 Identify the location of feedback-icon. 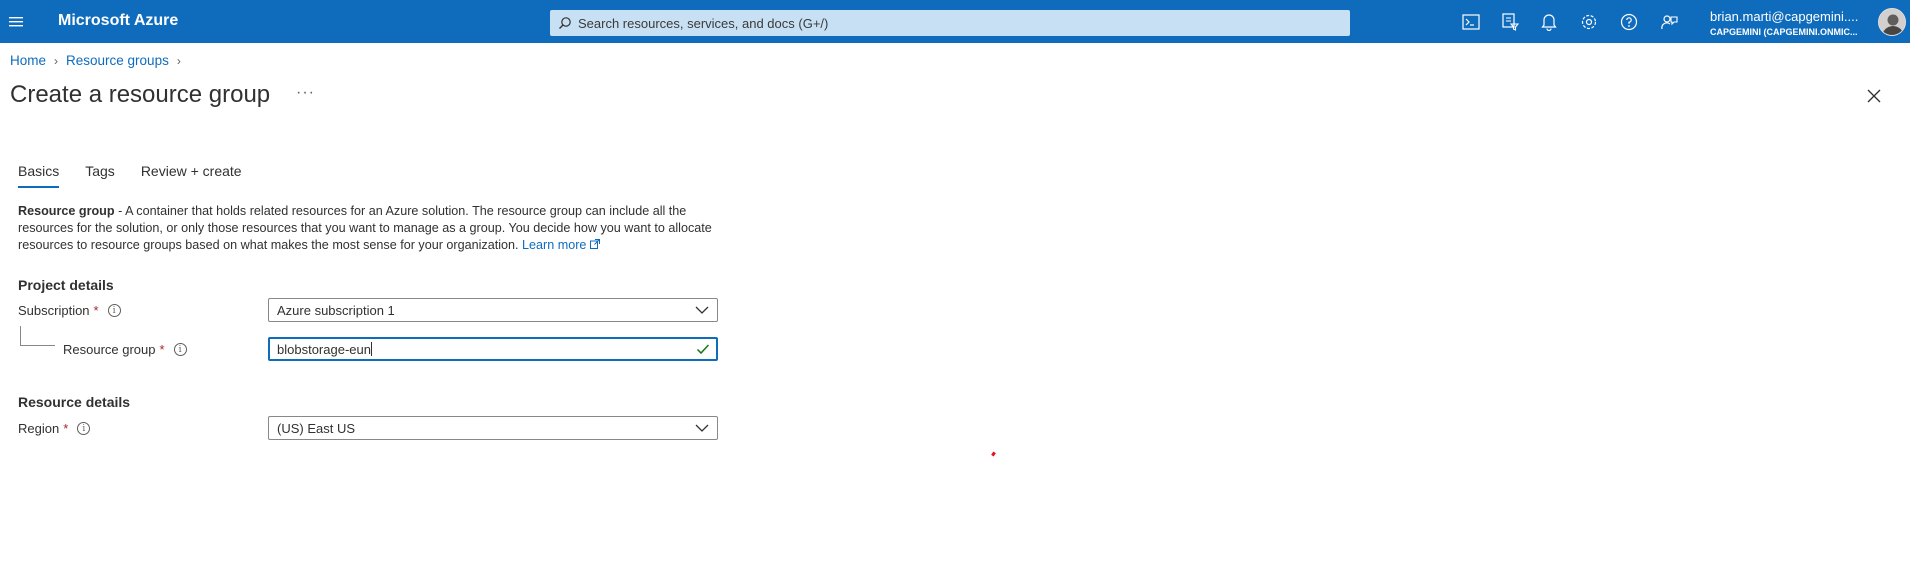
(1669, 22).